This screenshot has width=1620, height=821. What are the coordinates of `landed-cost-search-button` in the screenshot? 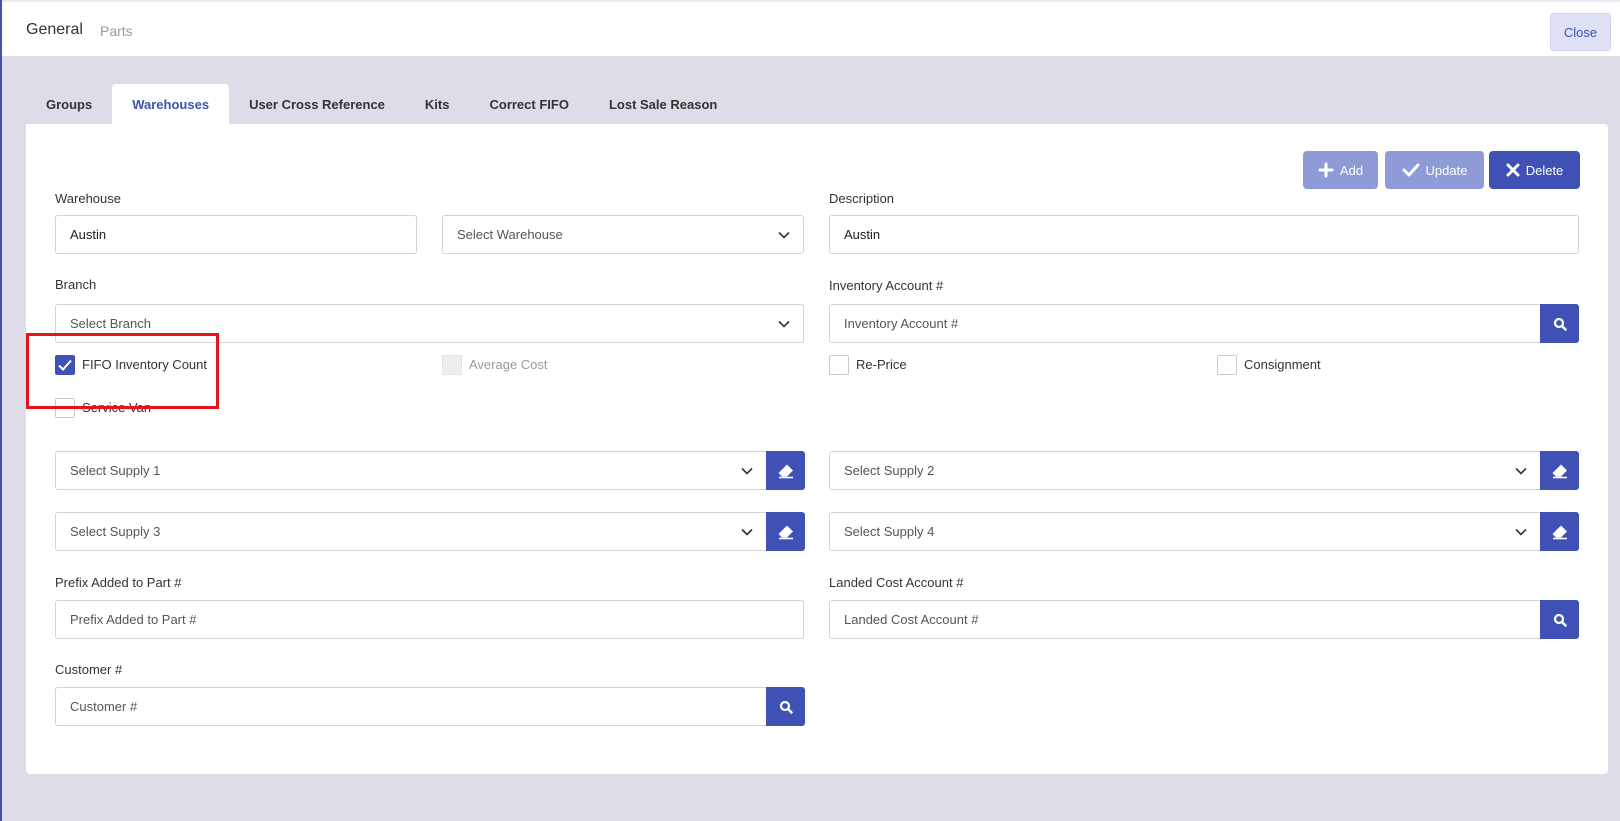 It's located at (1559, 619).